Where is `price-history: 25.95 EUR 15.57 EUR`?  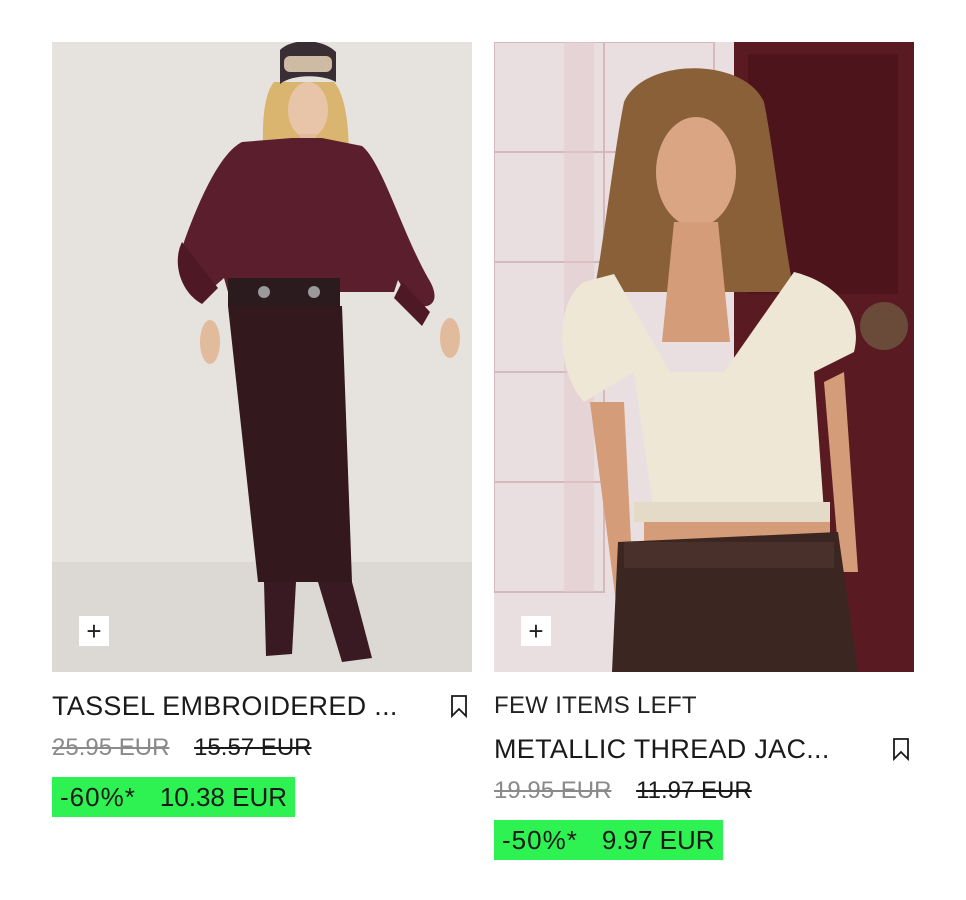 price-history: 25.95 EUR 15.57 EUR is located at coordinates (262, 748).